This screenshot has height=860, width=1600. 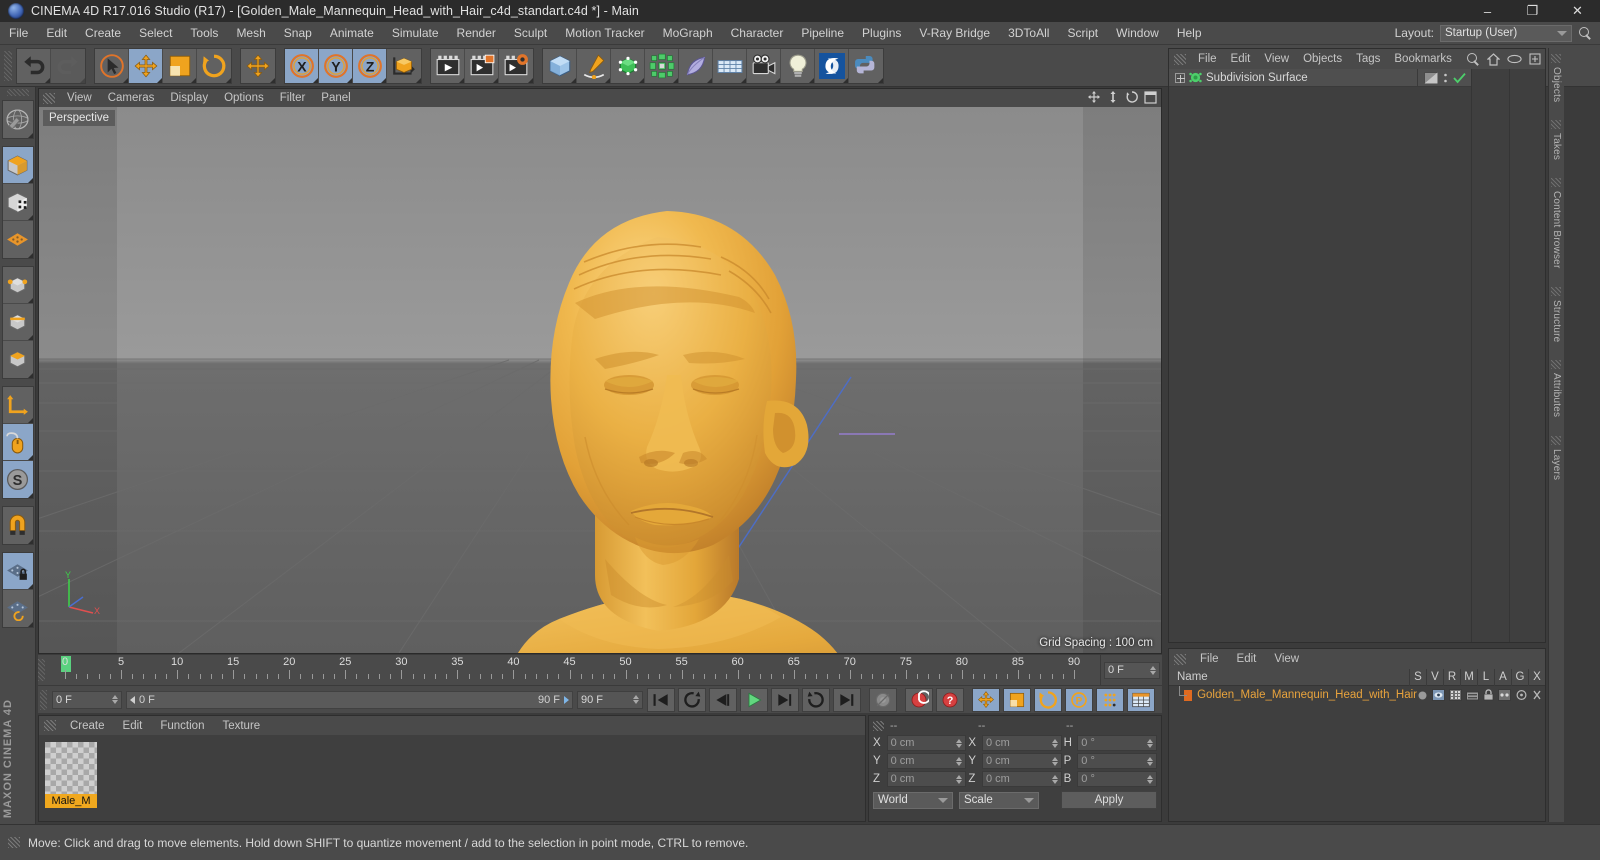 What do you see at coordinates (1506, 33) in the screenshot?
I see `layout-select: Startup (User)` at bounding box center [1506, 33].